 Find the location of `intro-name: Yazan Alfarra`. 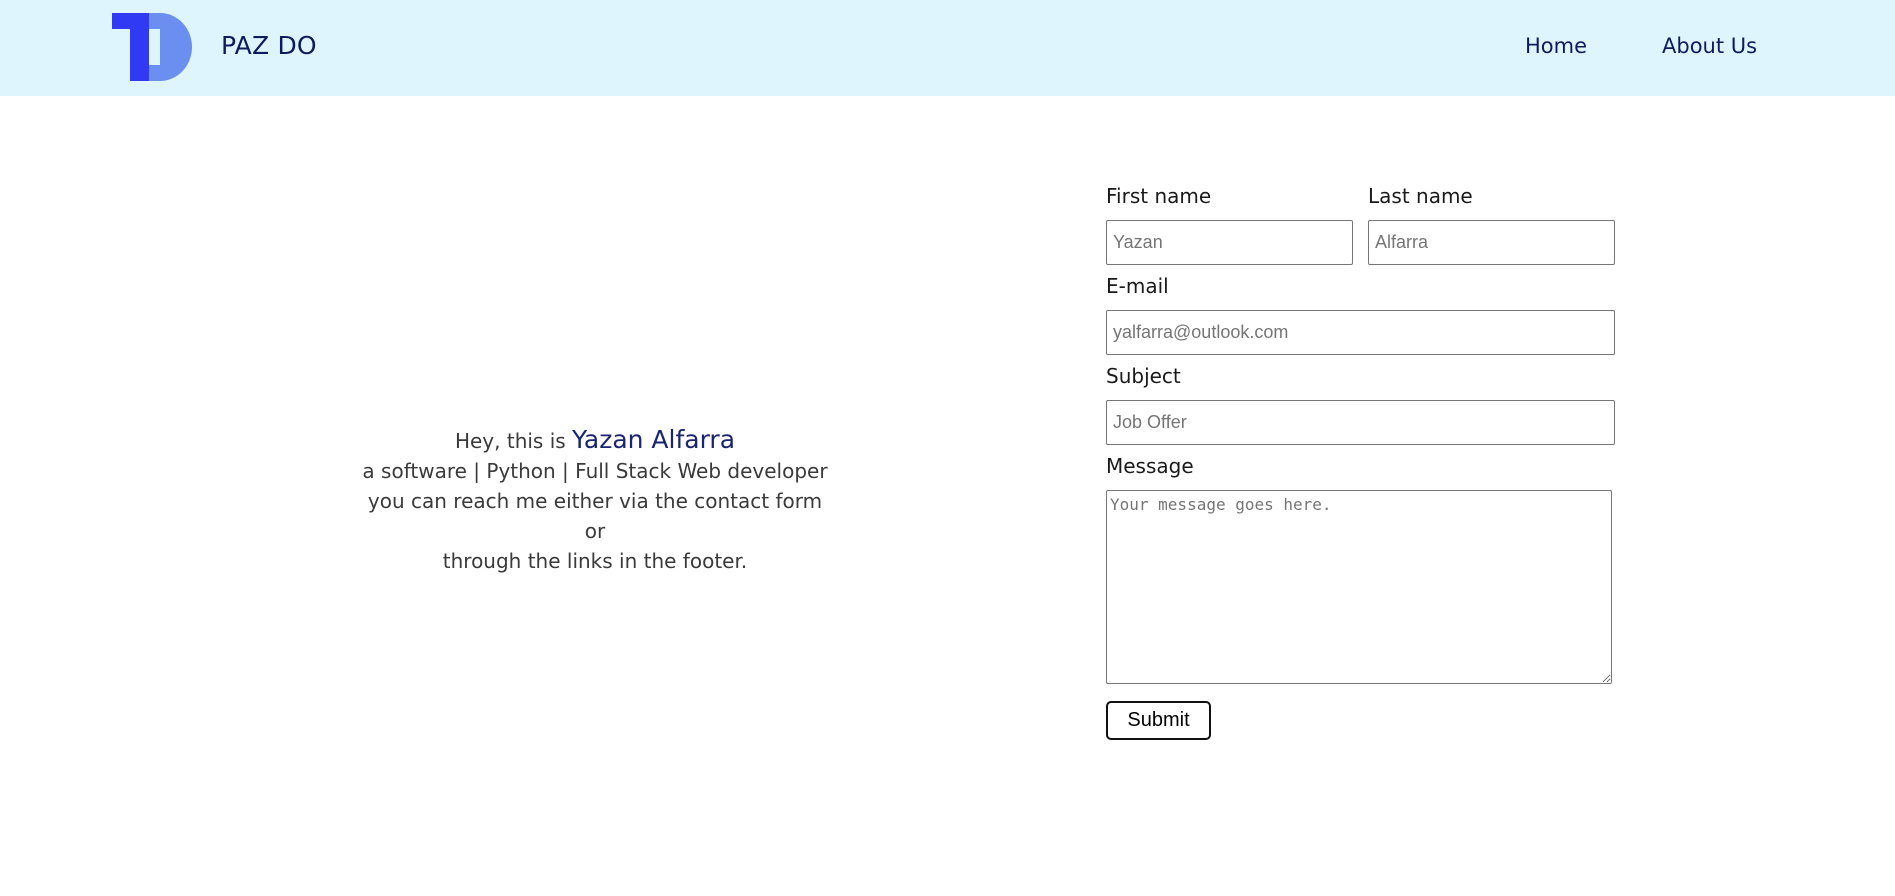

intro-name: Yazan Alfarra is located at coordinates (654, 439).